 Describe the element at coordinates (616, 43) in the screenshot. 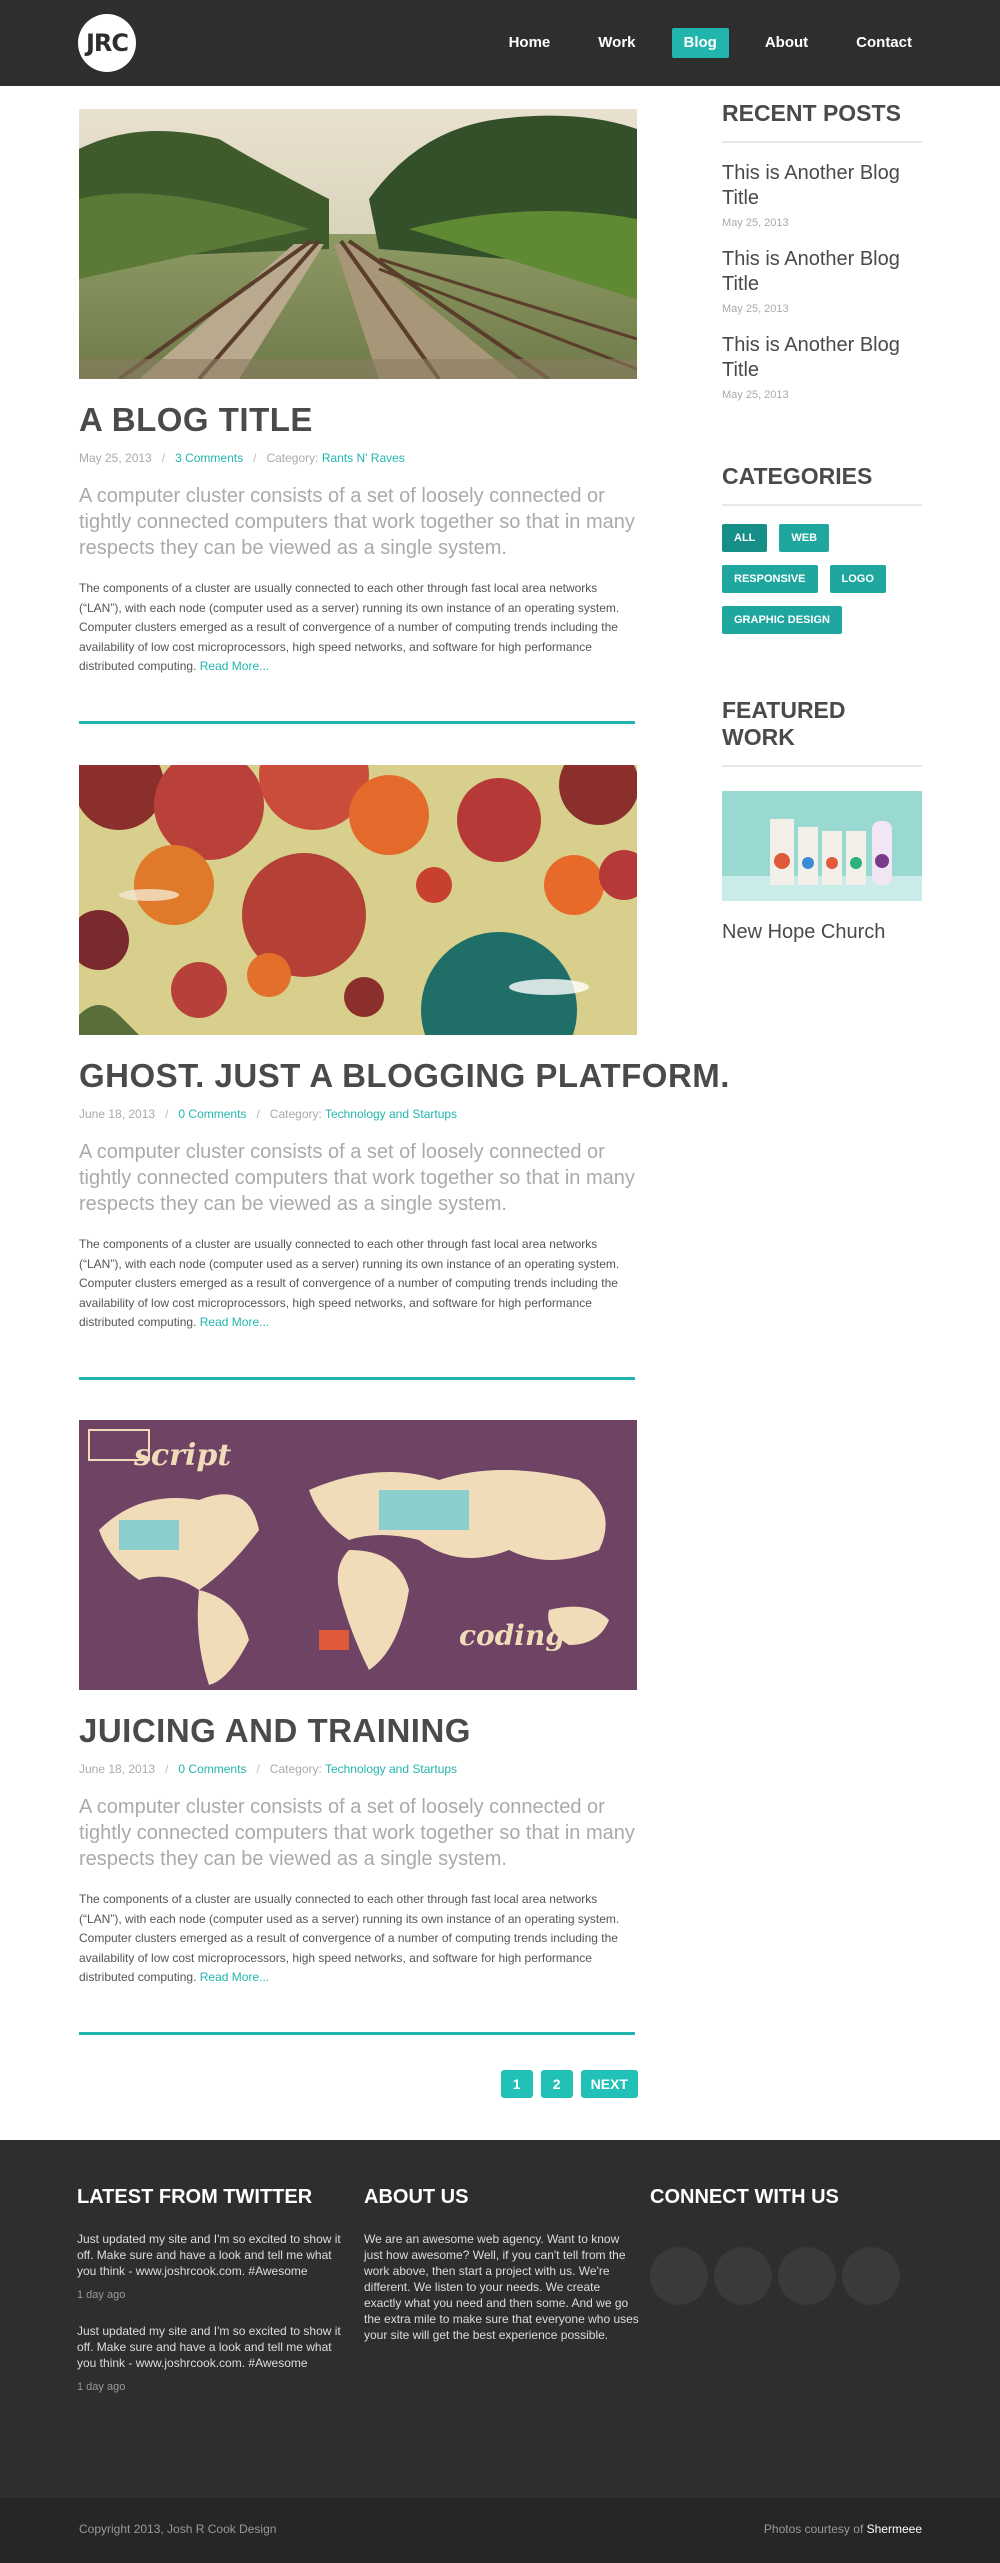

I see `nav-work: Work` at that location.